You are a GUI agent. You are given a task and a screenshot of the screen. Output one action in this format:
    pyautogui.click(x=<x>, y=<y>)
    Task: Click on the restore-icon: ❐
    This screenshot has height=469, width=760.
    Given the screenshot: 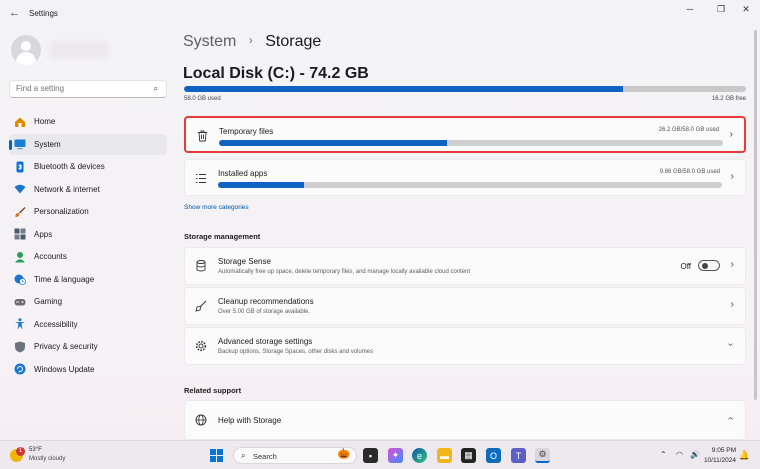 What is the action you would take?
    pyautogui.click(x=721, y=9)
    